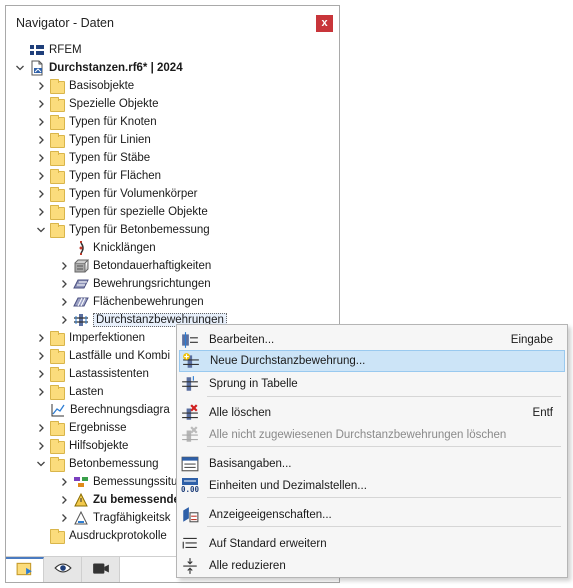 The height and width of the screenshot is (588, 573). I want to click on tree-item: Zu bemessende, so click(119, 500).